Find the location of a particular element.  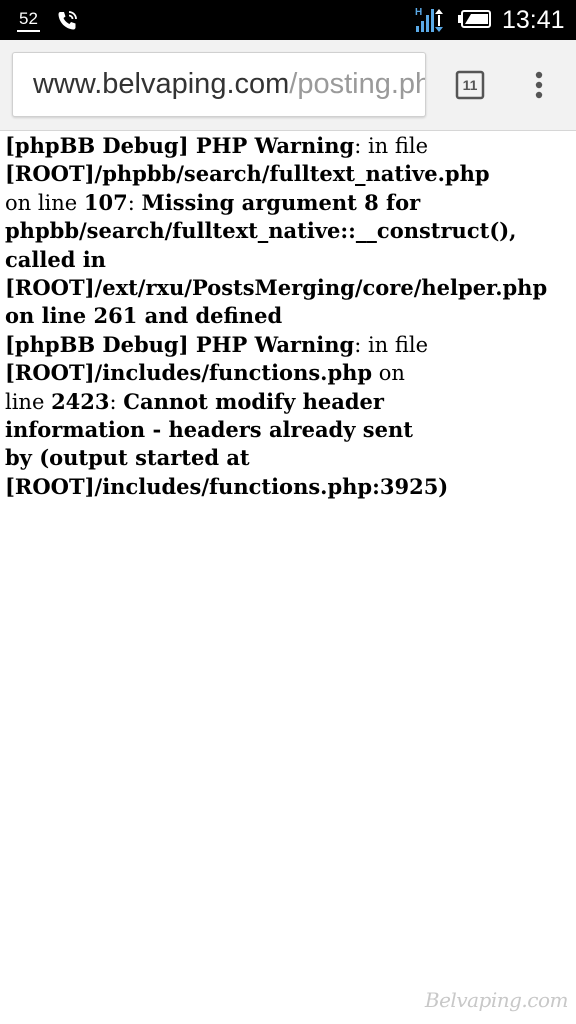

error-line: [ROOT]/includes/functions.php:3925) is located at coordinates (290, 487).